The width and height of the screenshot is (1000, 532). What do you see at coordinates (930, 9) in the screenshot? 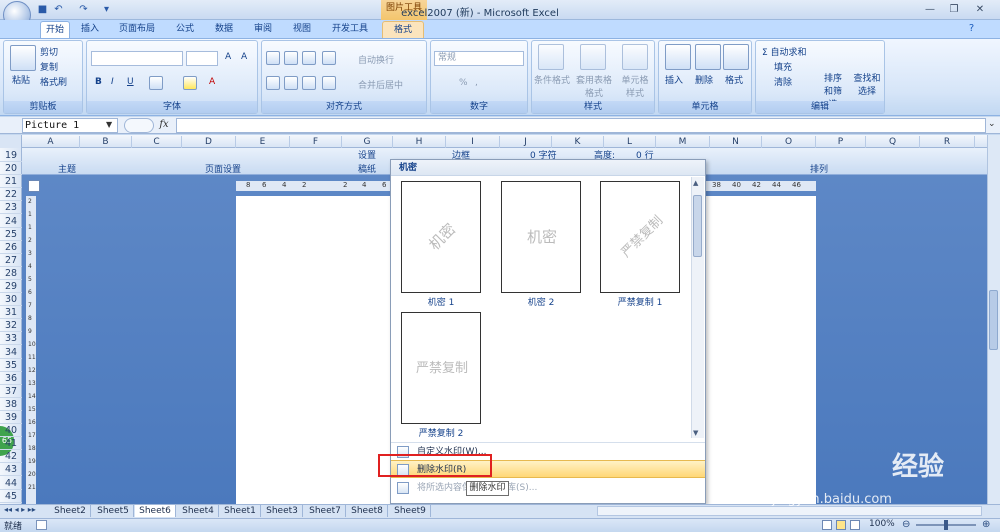
I see `minimize-icon: —` at bounding box center [930, 9].